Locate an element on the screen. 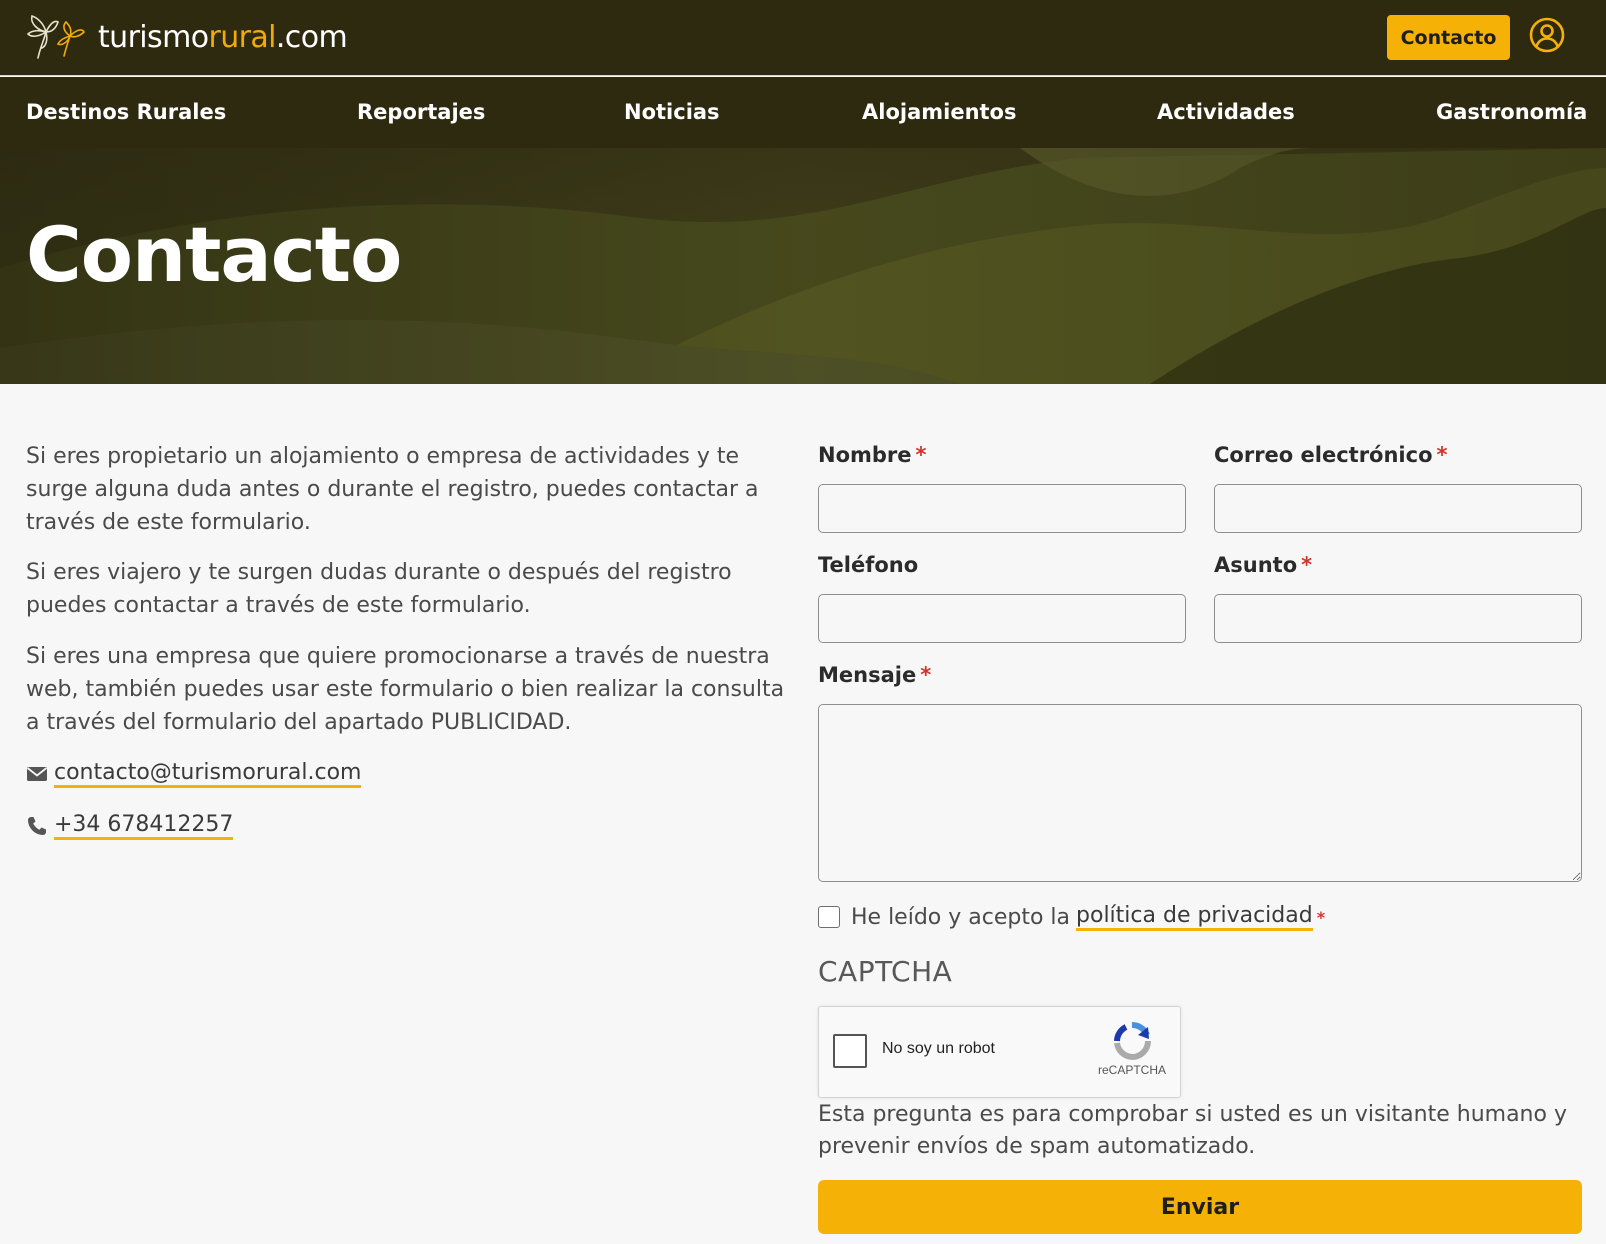  email-line: contacto@turismorural.com is located at coordinates (194, 774).